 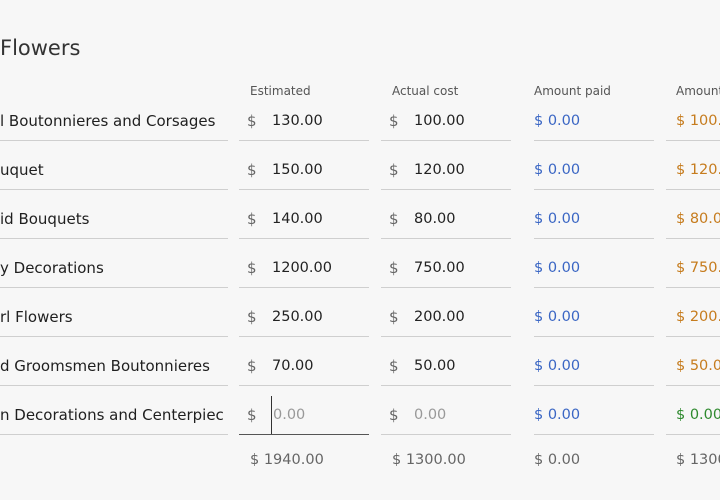 I want to click on actual-value: 120.00, so click(x=439, y=170).